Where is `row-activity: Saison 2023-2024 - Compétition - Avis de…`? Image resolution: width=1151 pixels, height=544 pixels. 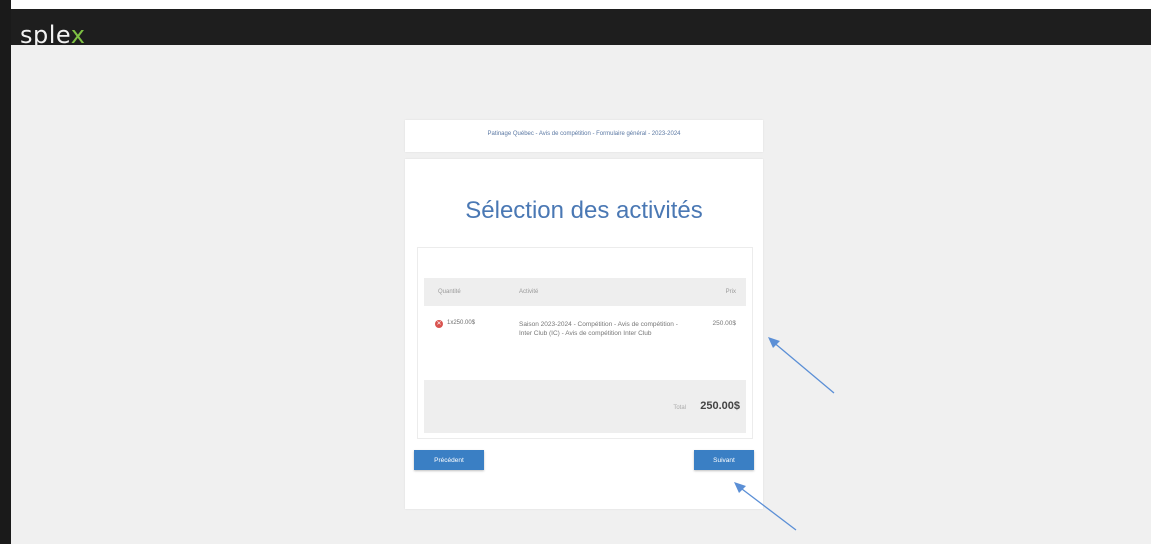
row-activity: Saison 2023-2024 - Compétition - Avis de… is located at coordinates (598, 329).